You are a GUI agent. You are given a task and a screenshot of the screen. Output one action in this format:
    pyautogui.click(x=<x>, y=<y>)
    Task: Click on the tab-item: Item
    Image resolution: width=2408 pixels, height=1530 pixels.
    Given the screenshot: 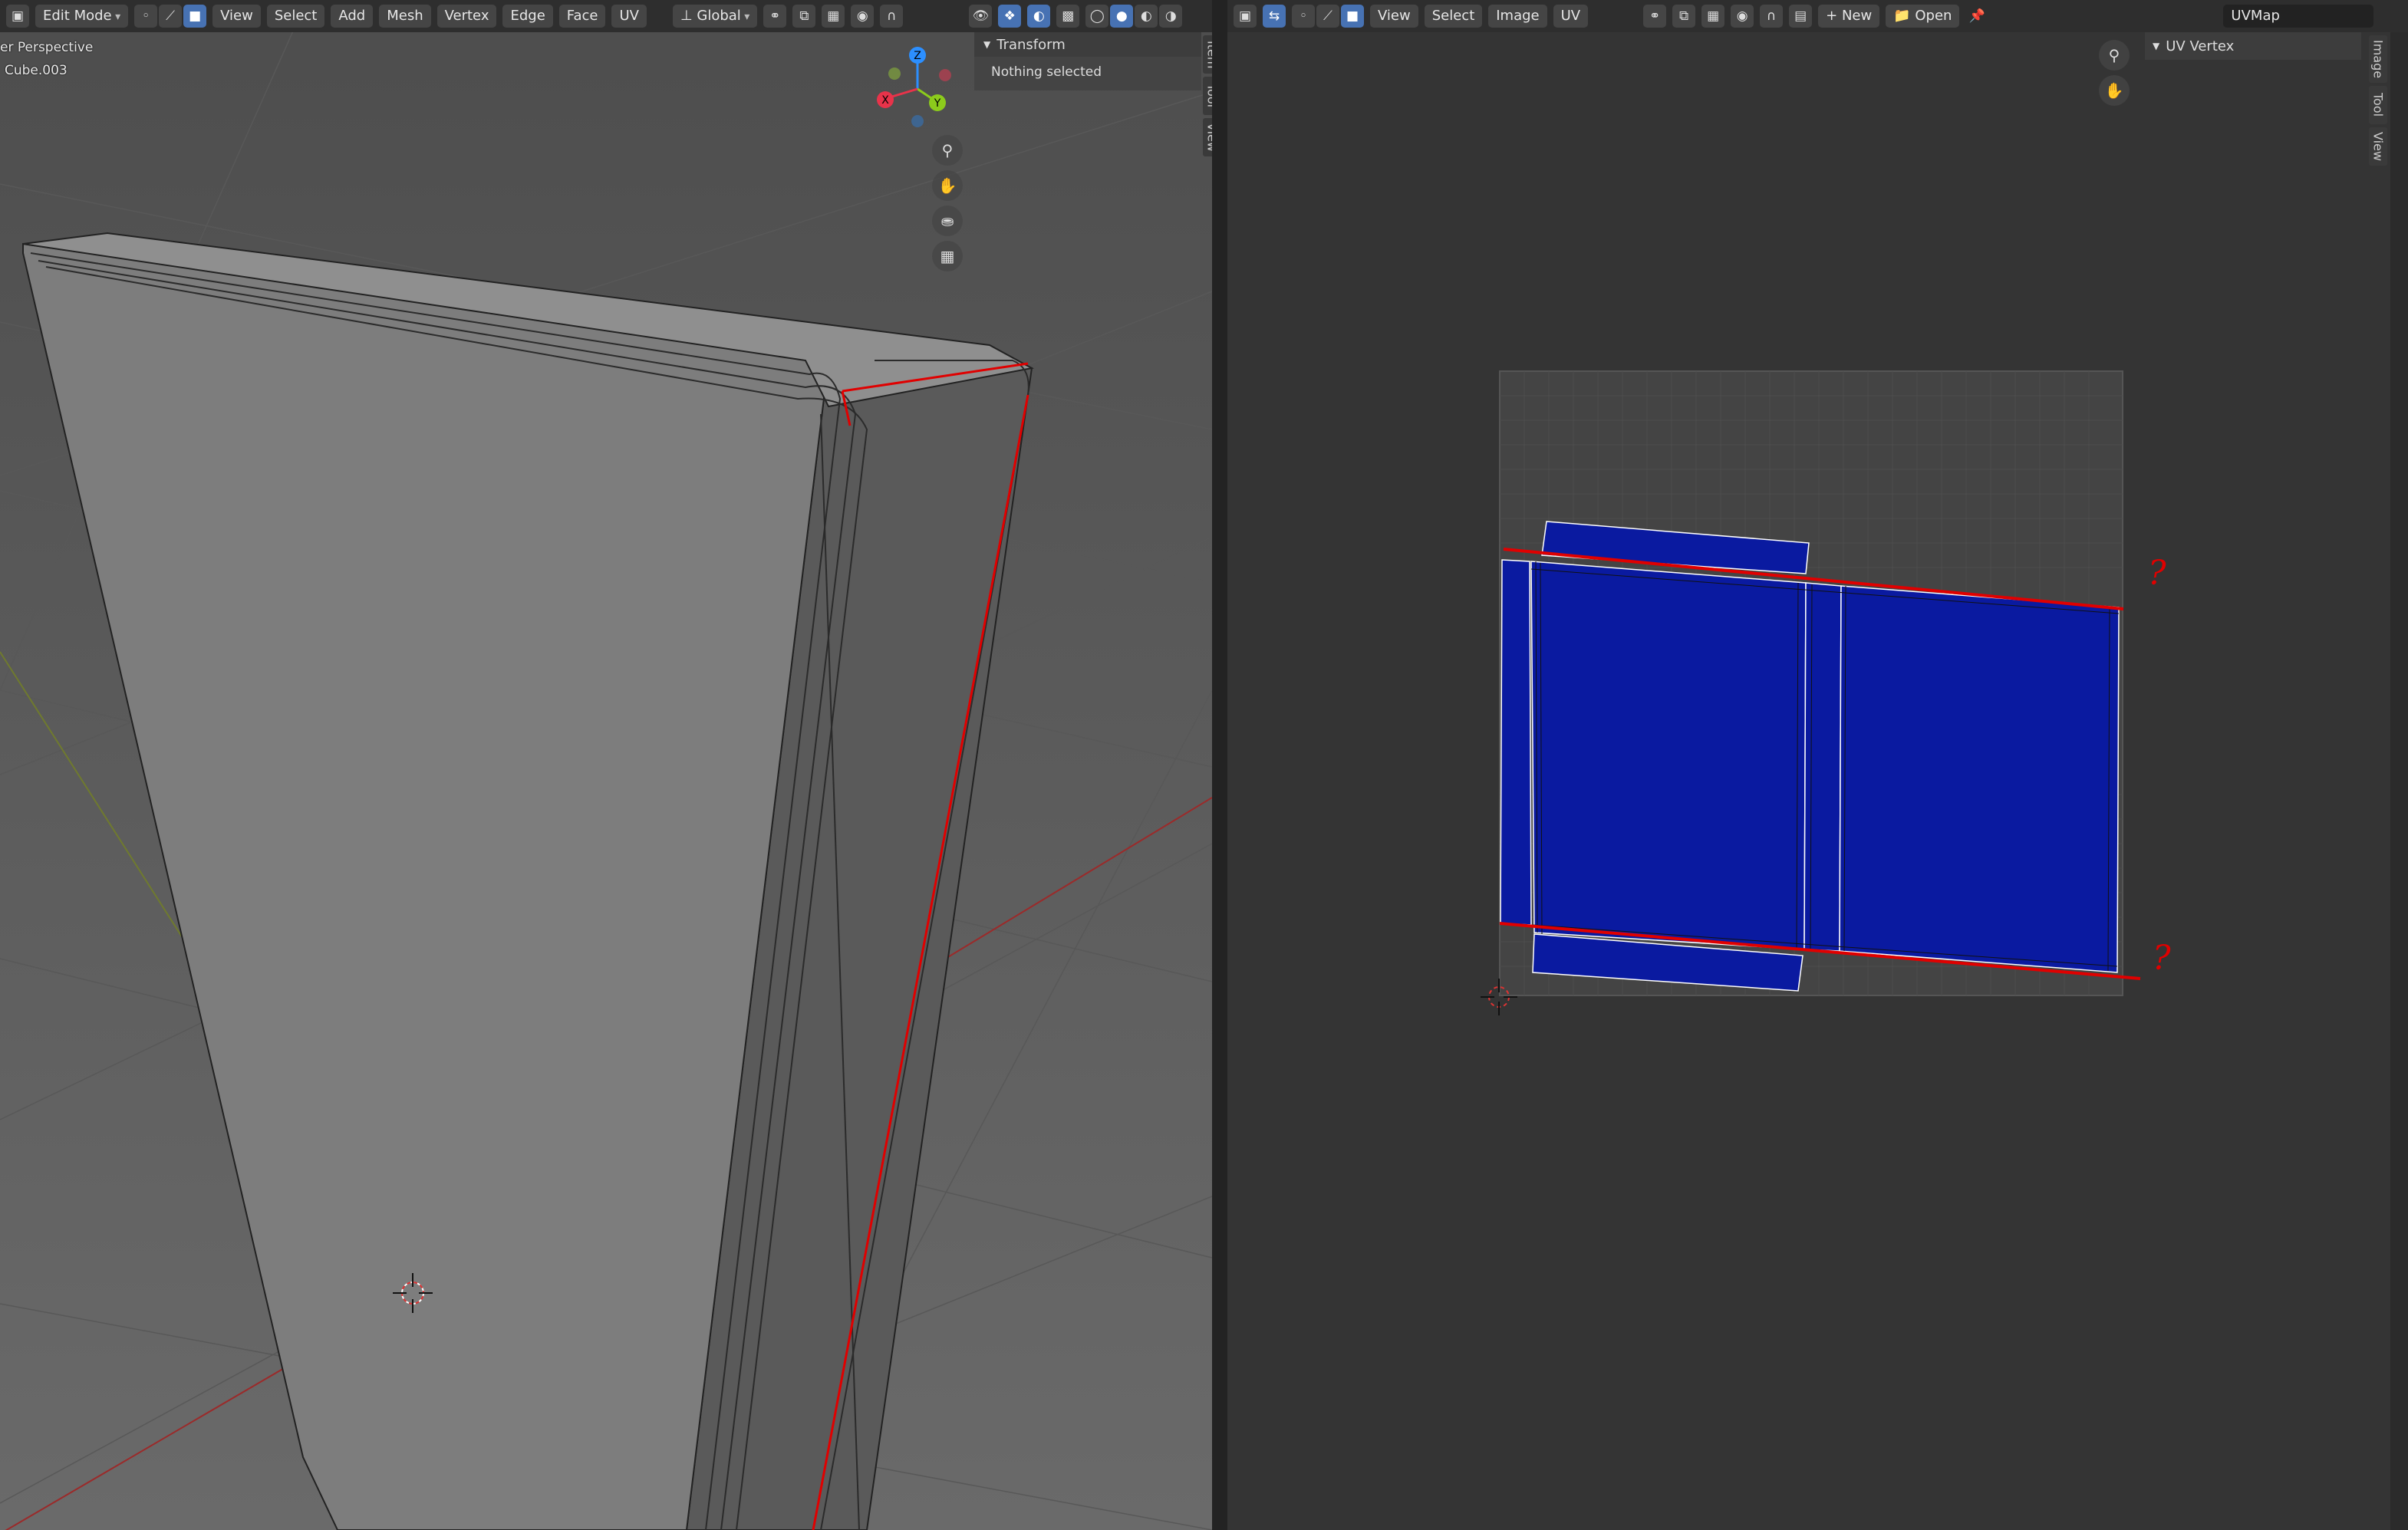 What is the action you would take?
    pyautogui.click(x=1207, y=54)
    